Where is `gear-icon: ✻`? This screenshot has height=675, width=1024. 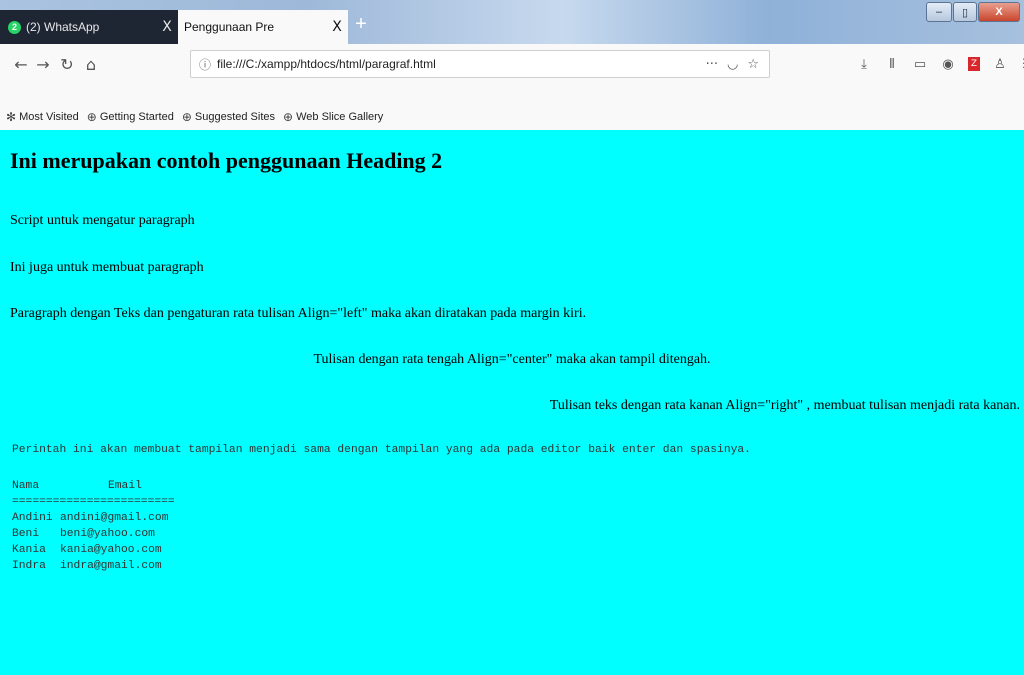 gear-icon: ✻ is located at coordinates (11, 117).